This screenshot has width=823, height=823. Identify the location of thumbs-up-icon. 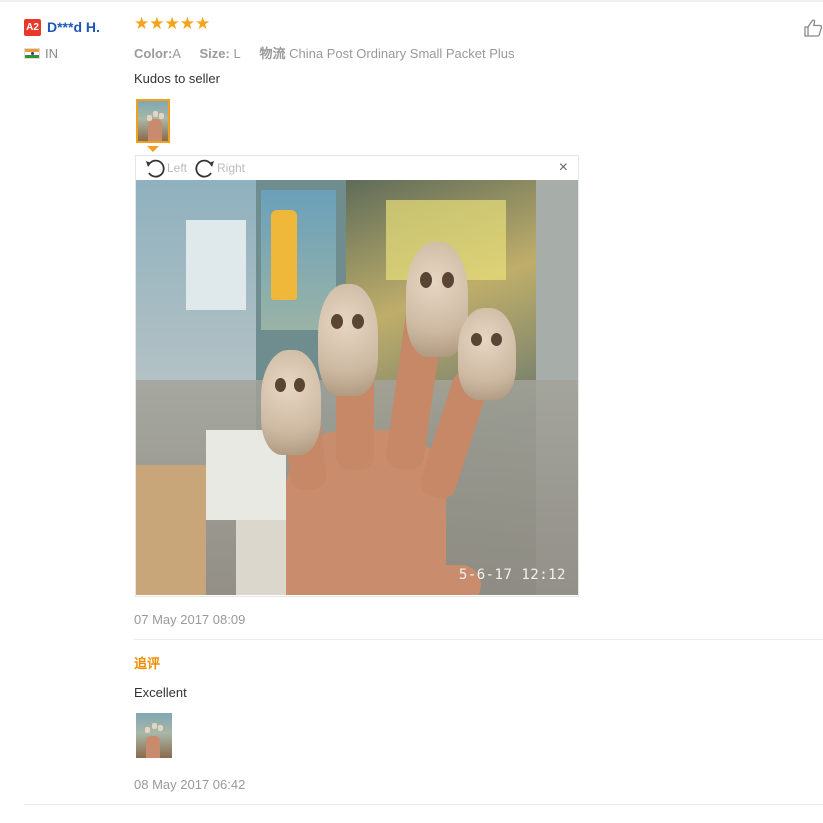
(813, 28).